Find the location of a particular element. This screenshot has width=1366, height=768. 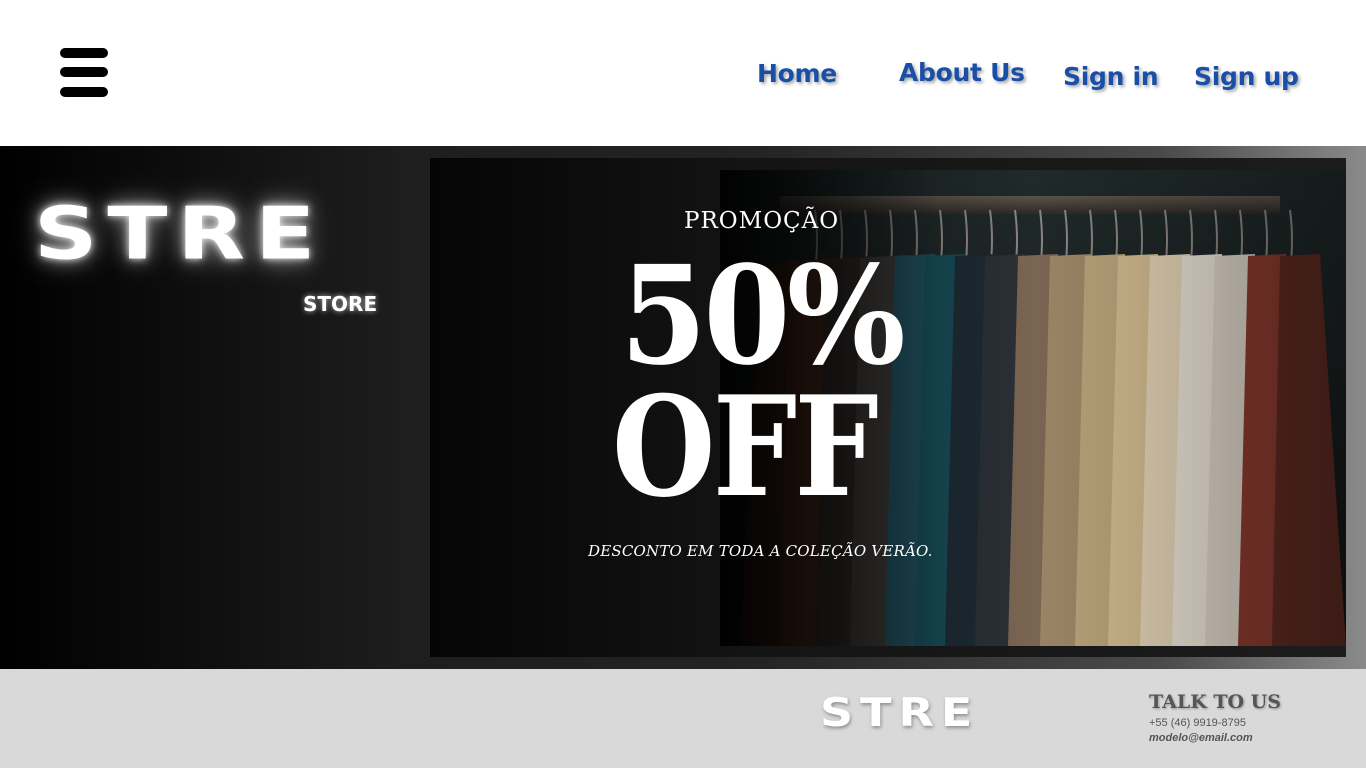

footer-brand-logo: STRE is located at coordinates (900, 712).